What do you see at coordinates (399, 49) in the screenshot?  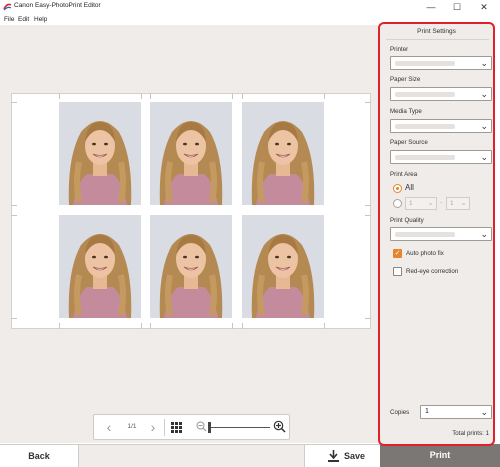 I see `printer-label: Printer` at bounding box center [399, 49].